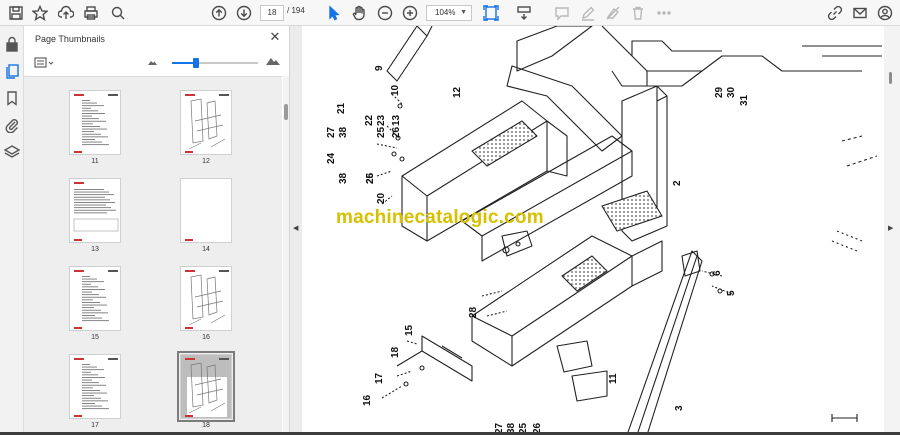 Image resolution: width=900 pixels, height=435 pixels. What do you see at coordinates (359, 13) in the screenshot?
I see `hand-icon` at bounding box center [359, 13].